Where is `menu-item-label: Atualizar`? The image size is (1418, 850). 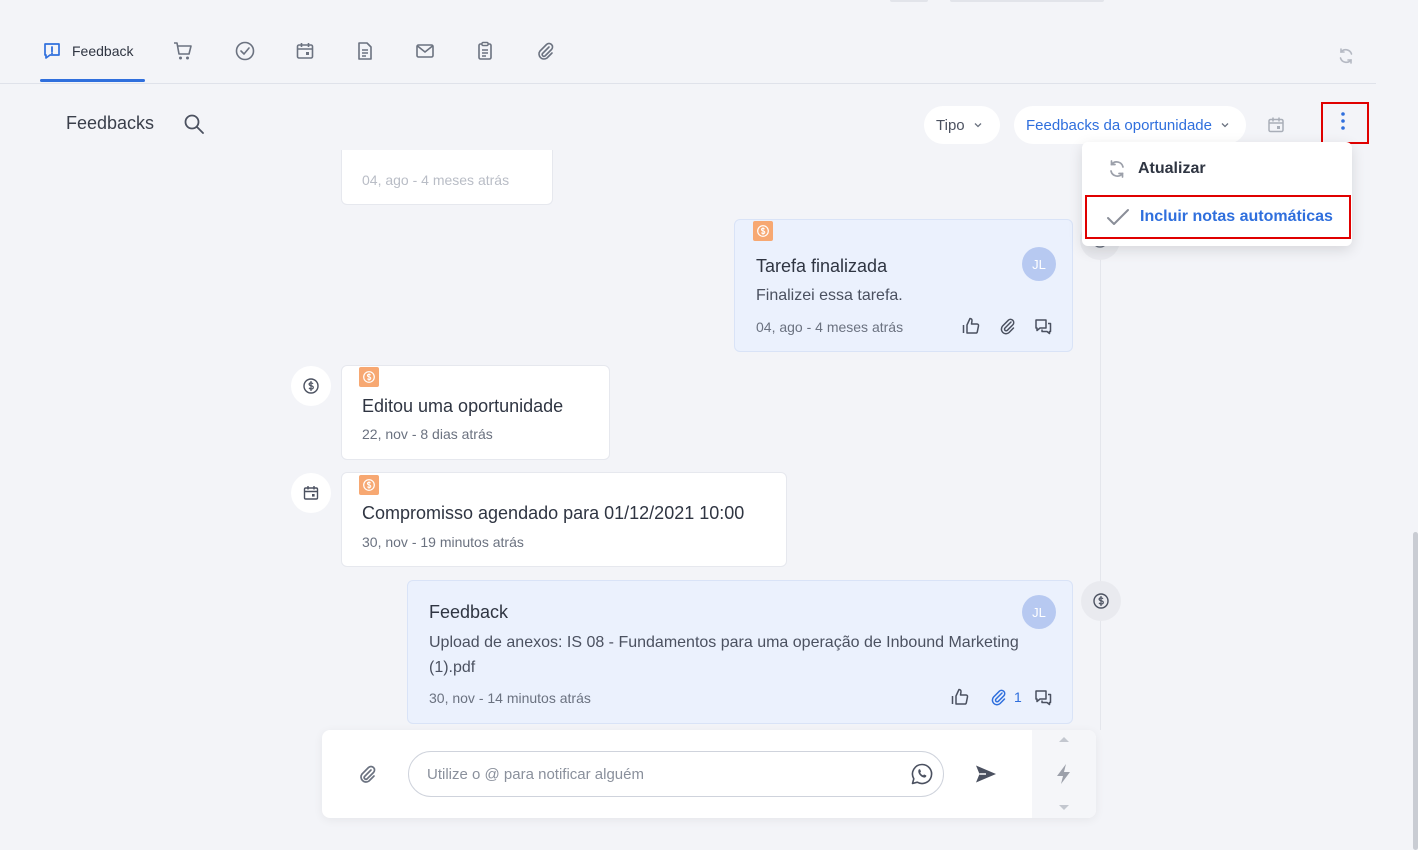 menu-item-label: Atualizar is located at coordinates (1172, 168).